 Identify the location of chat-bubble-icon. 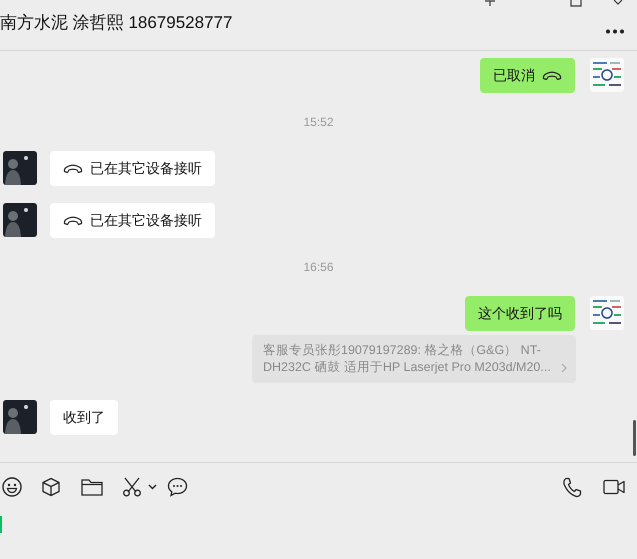
(177, 487).